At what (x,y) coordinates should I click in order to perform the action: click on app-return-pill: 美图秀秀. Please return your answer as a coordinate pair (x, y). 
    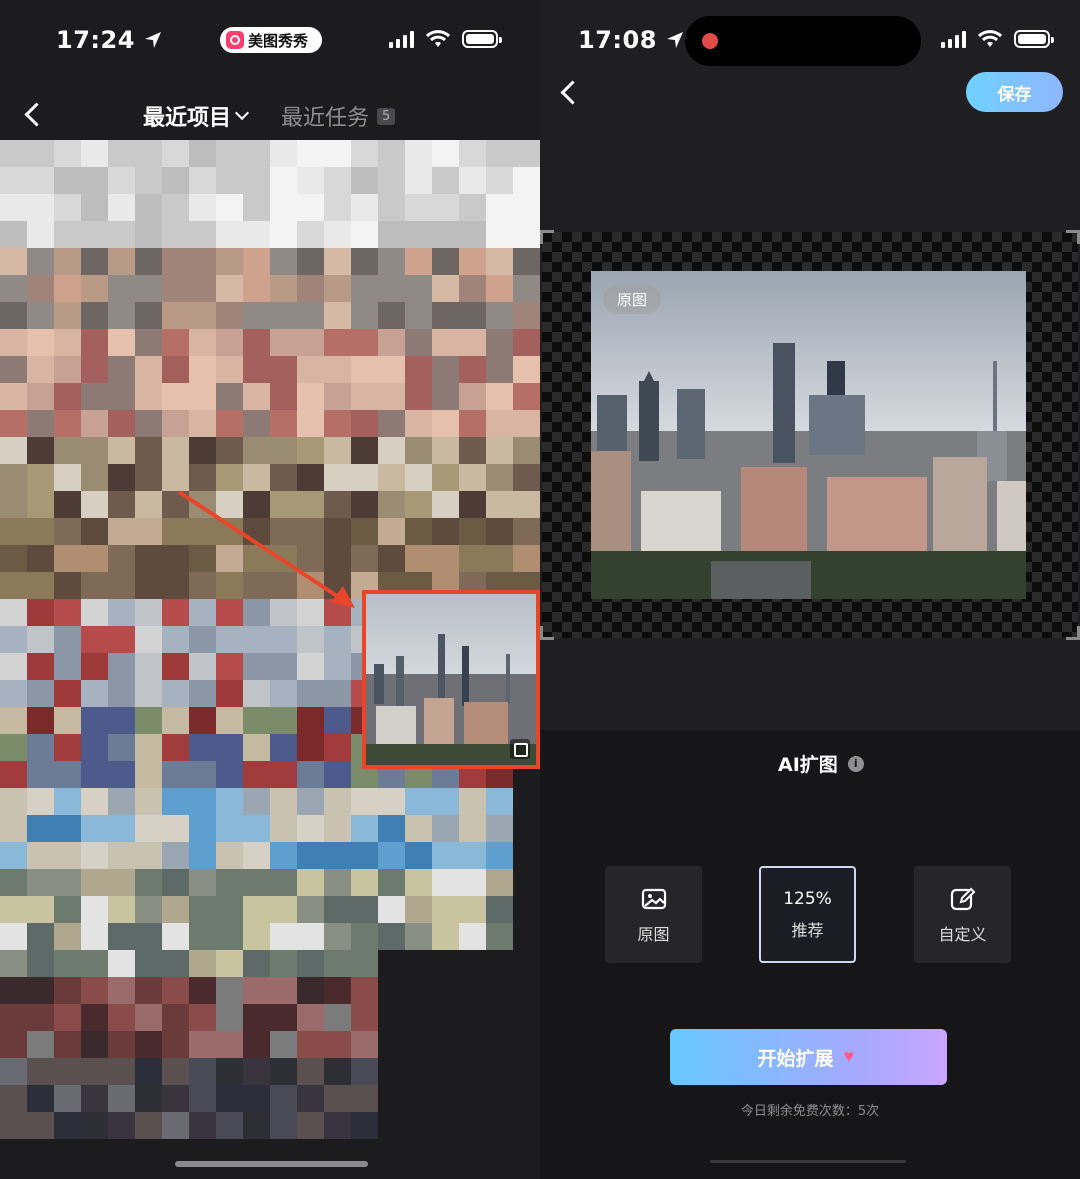
    Looking at the image, I should click on (271, 40).